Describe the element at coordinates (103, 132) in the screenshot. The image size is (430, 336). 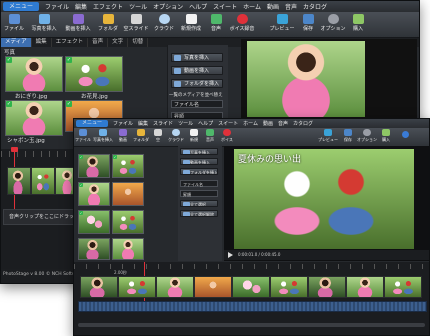
I see `photo-icon` at that location.